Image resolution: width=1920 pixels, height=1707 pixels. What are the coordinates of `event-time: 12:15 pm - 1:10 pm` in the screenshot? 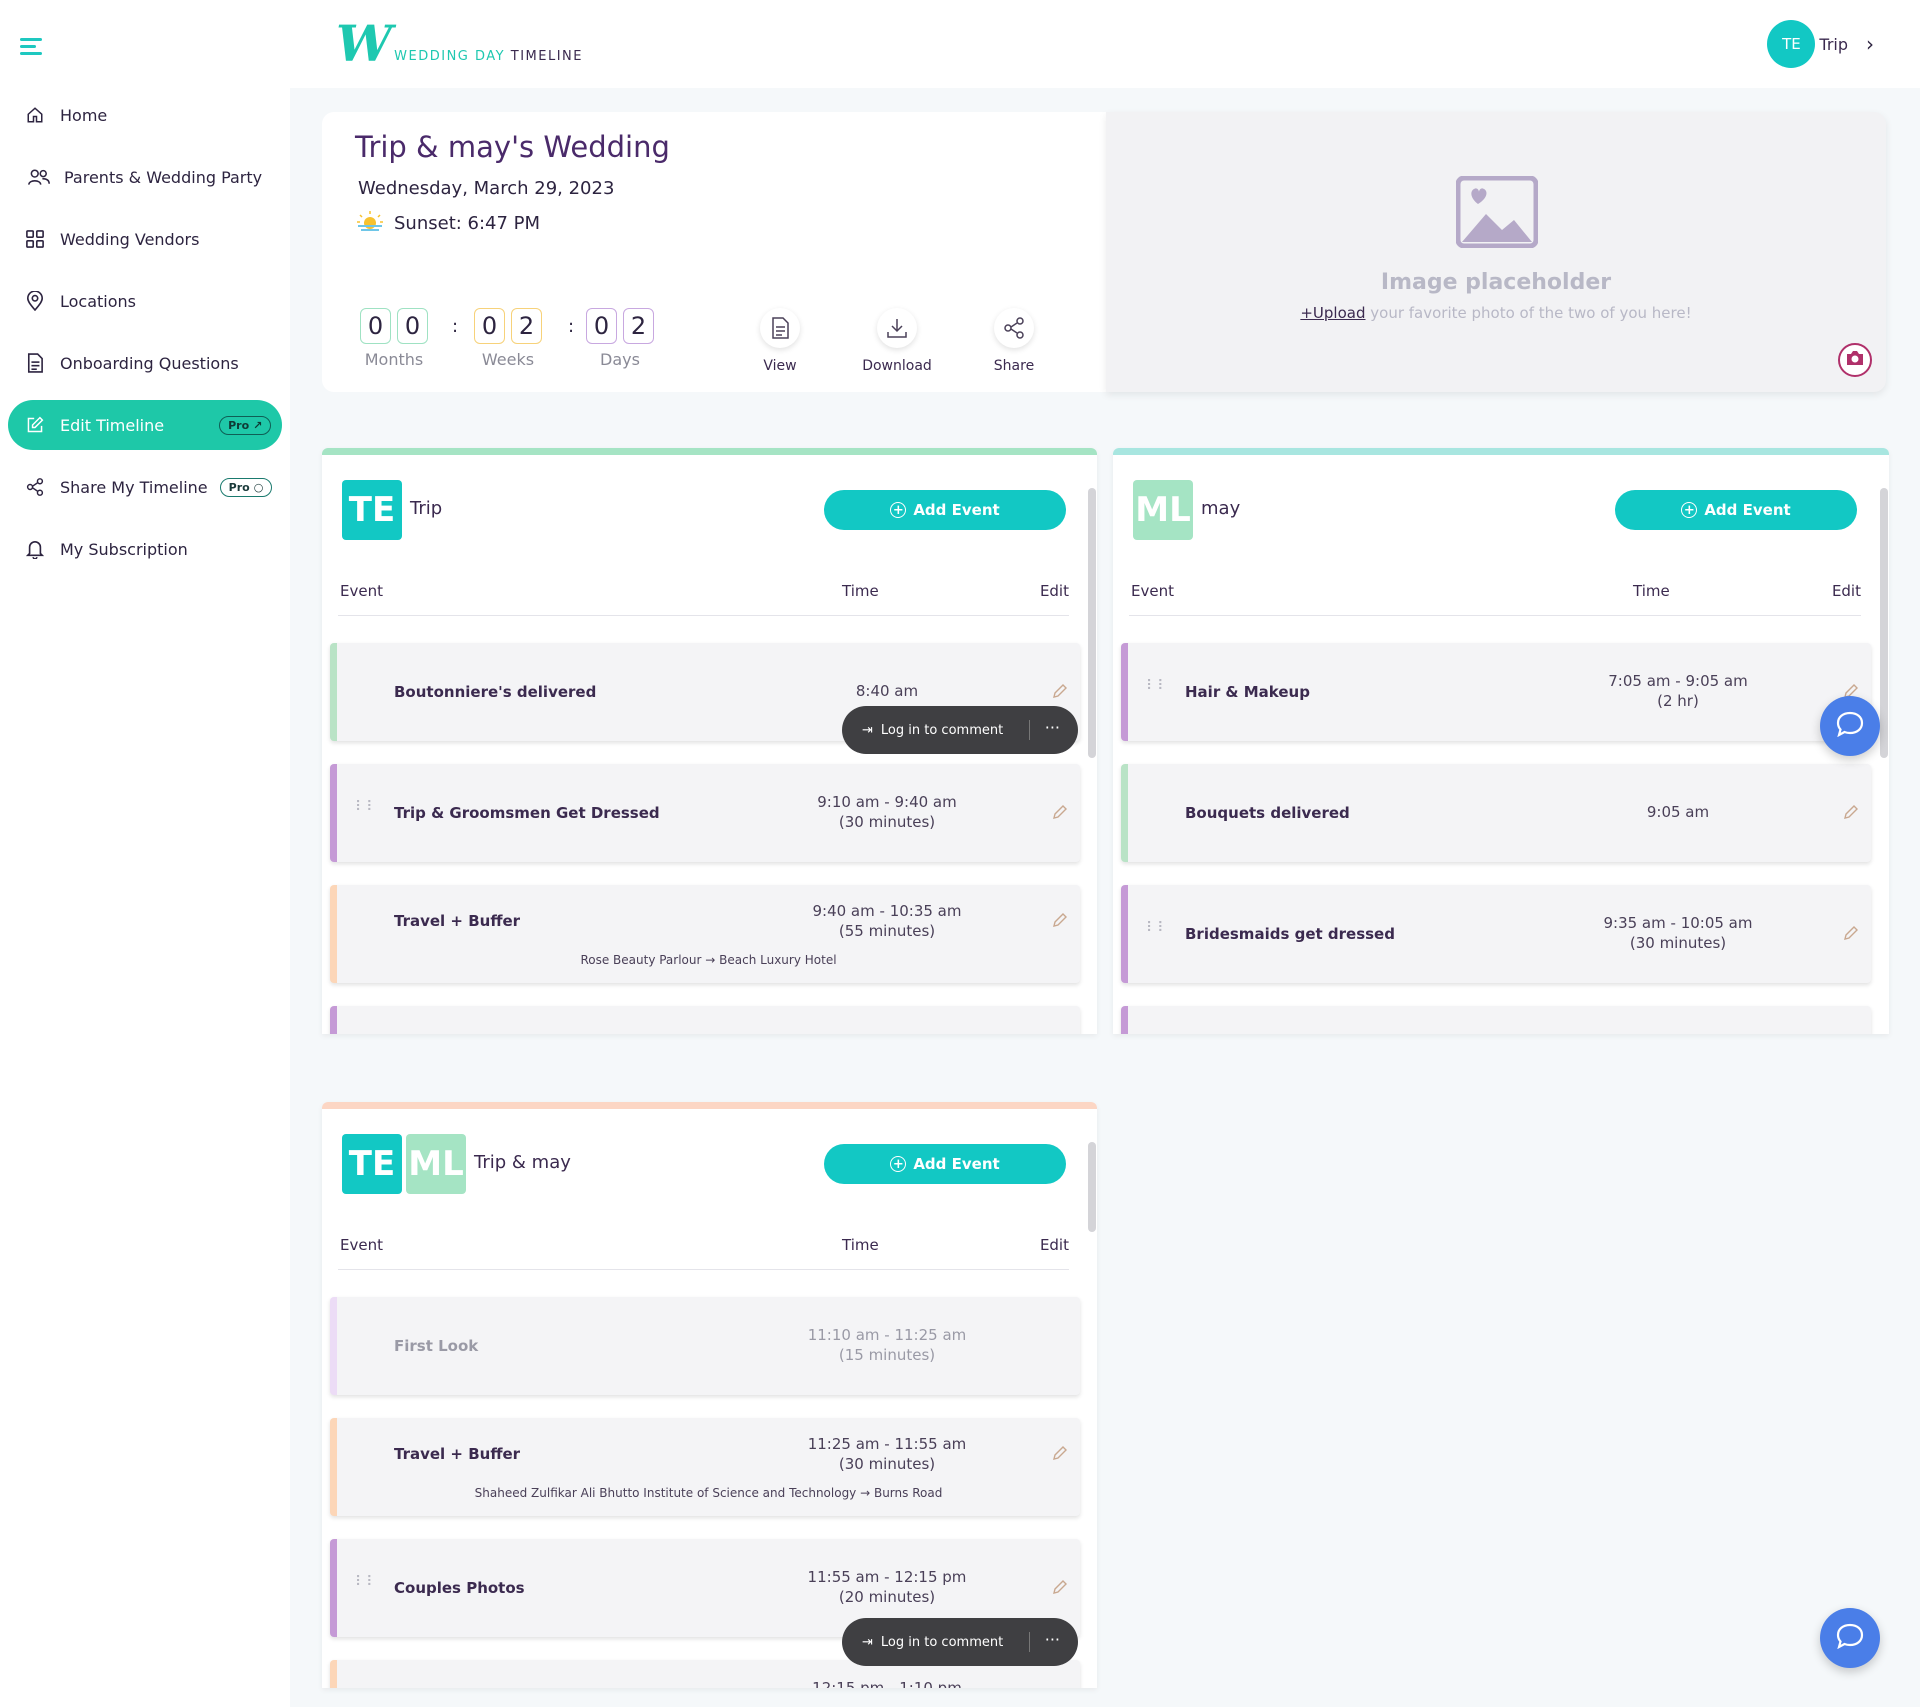 It's located at (887, 1683).